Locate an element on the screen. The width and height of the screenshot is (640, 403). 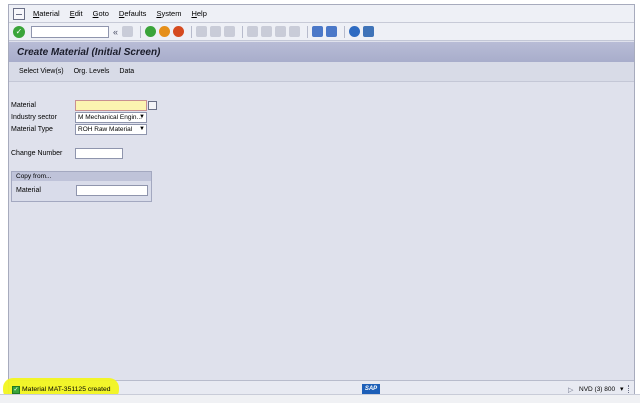
help-icon is located at coordinates (355, 31).